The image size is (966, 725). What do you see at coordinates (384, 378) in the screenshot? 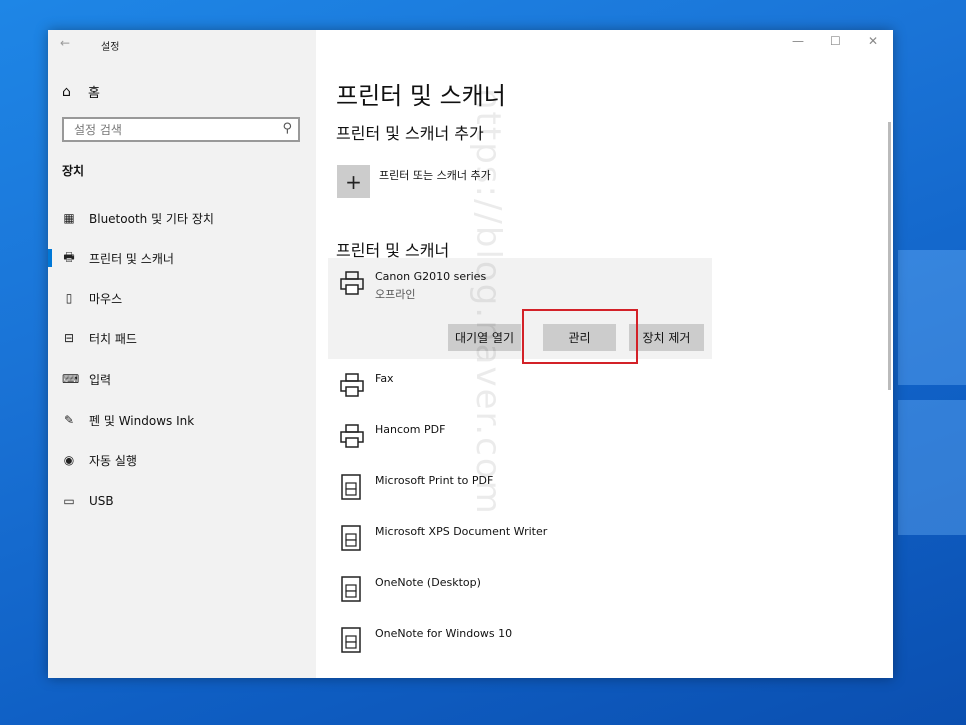
I see `device-name: Fax` at bounding box center [384, 378].